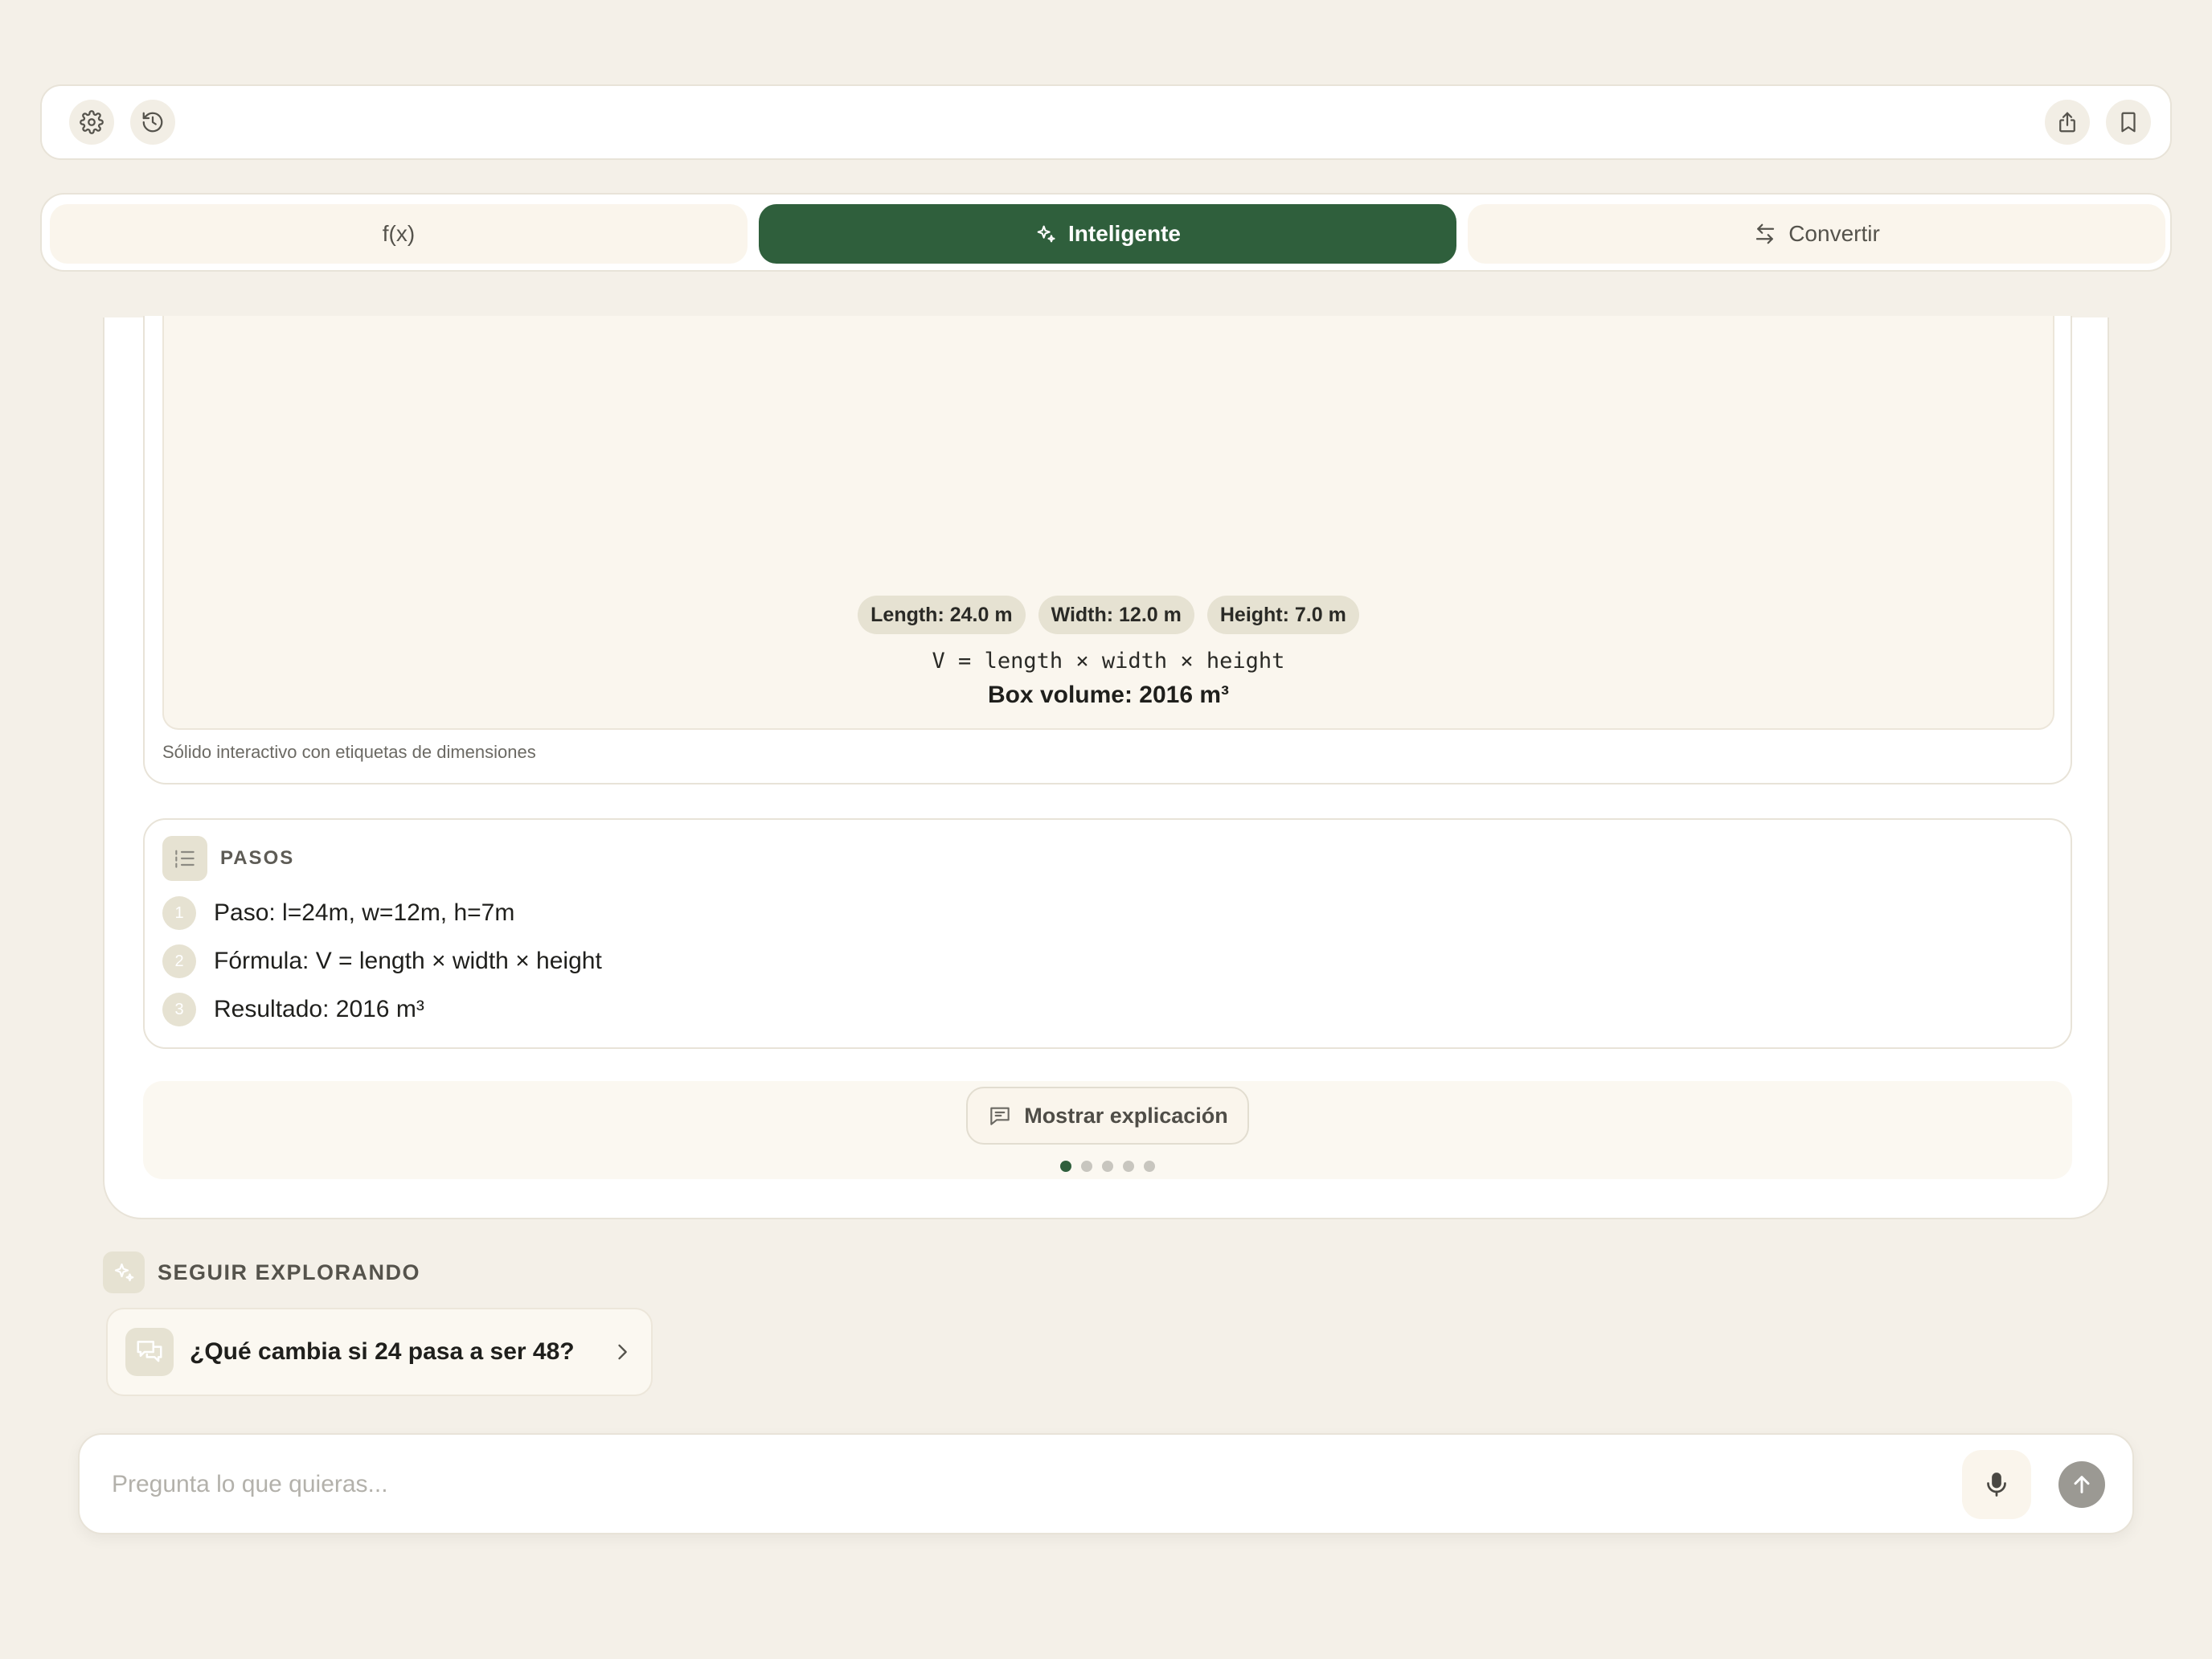 The image size is (2212, 1659). What do you see at coordinates (179, 913) in the screenshot?
I see `step-number: 1` at bounding box center [179, 913].